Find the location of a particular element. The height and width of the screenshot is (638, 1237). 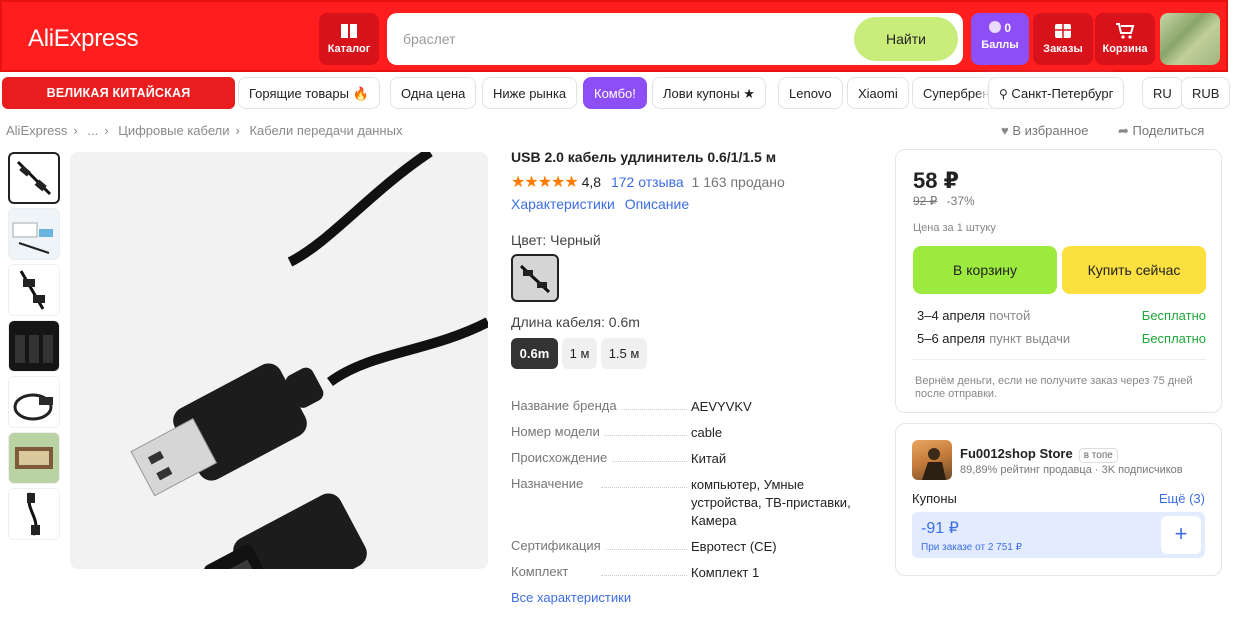

nav-lenovo: Lenovo is located at coordinates (810, 93).